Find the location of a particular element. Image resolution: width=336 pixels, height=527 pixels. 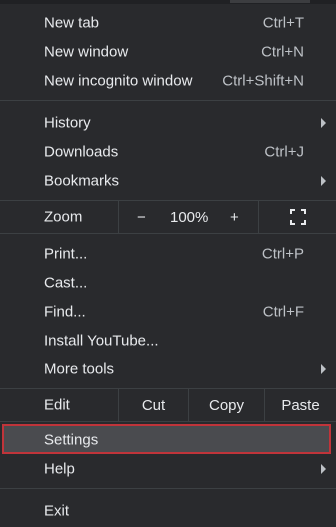

zoom-out-button: − is located at coordinates (141, 217).